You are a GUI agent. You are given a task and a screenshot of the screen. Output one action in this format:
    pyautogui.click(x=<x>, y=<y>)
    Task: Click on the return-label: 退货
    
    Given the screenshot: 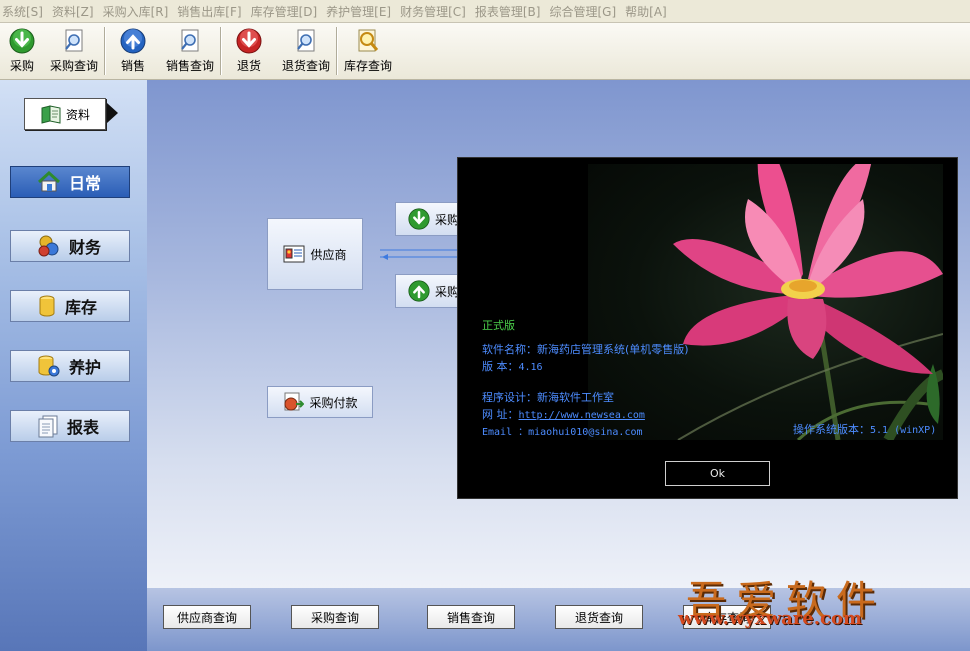 What is the action you would take?
    pyautogui.click(x=248, y=66)
    